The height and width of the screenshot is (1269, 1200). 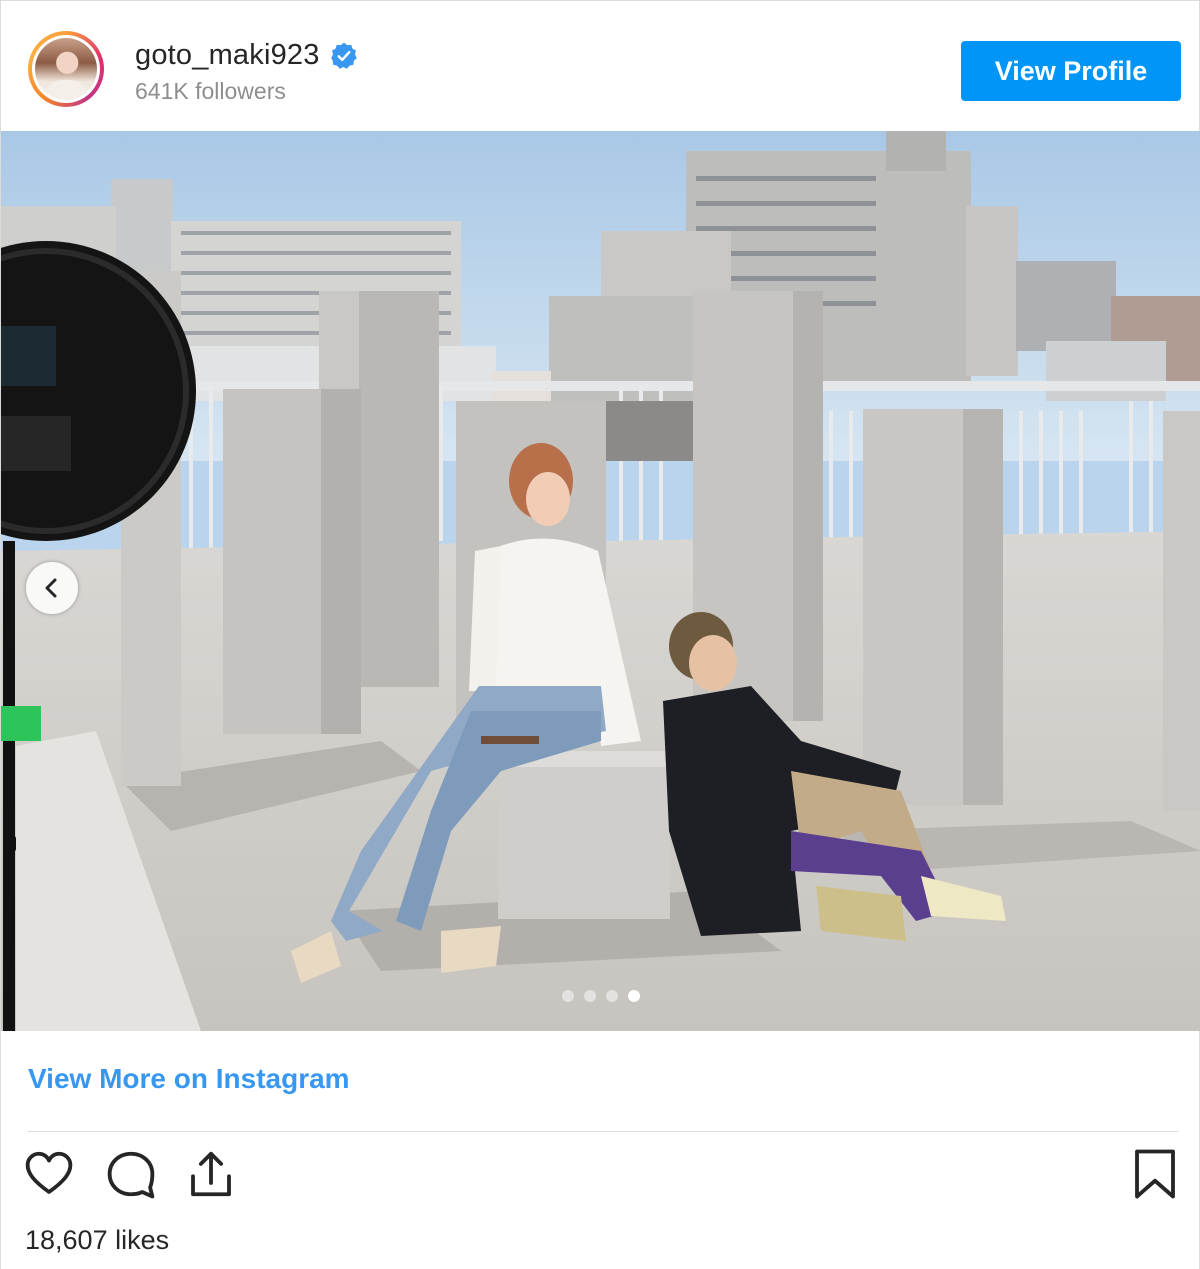 I want to click on avatar-image, so click(x=66, y=69).